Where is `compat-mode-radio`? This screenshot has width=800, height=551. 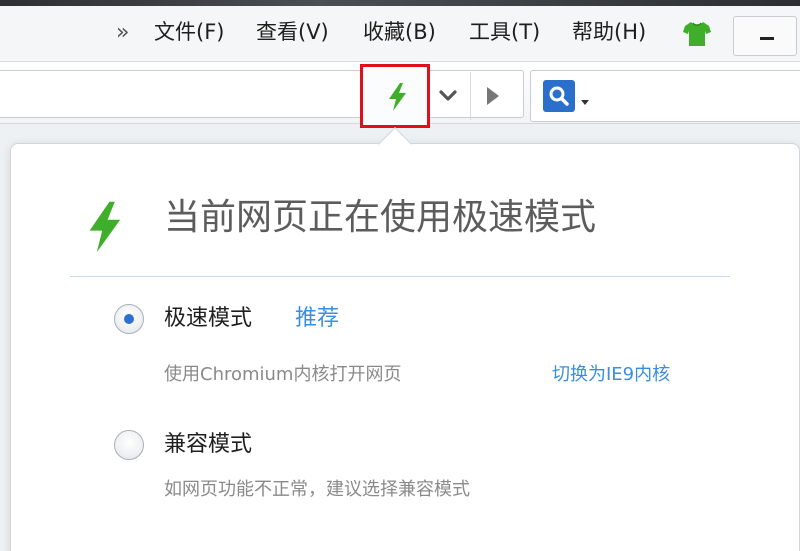 compat-mode-radio is located at coordinates (129, 445).